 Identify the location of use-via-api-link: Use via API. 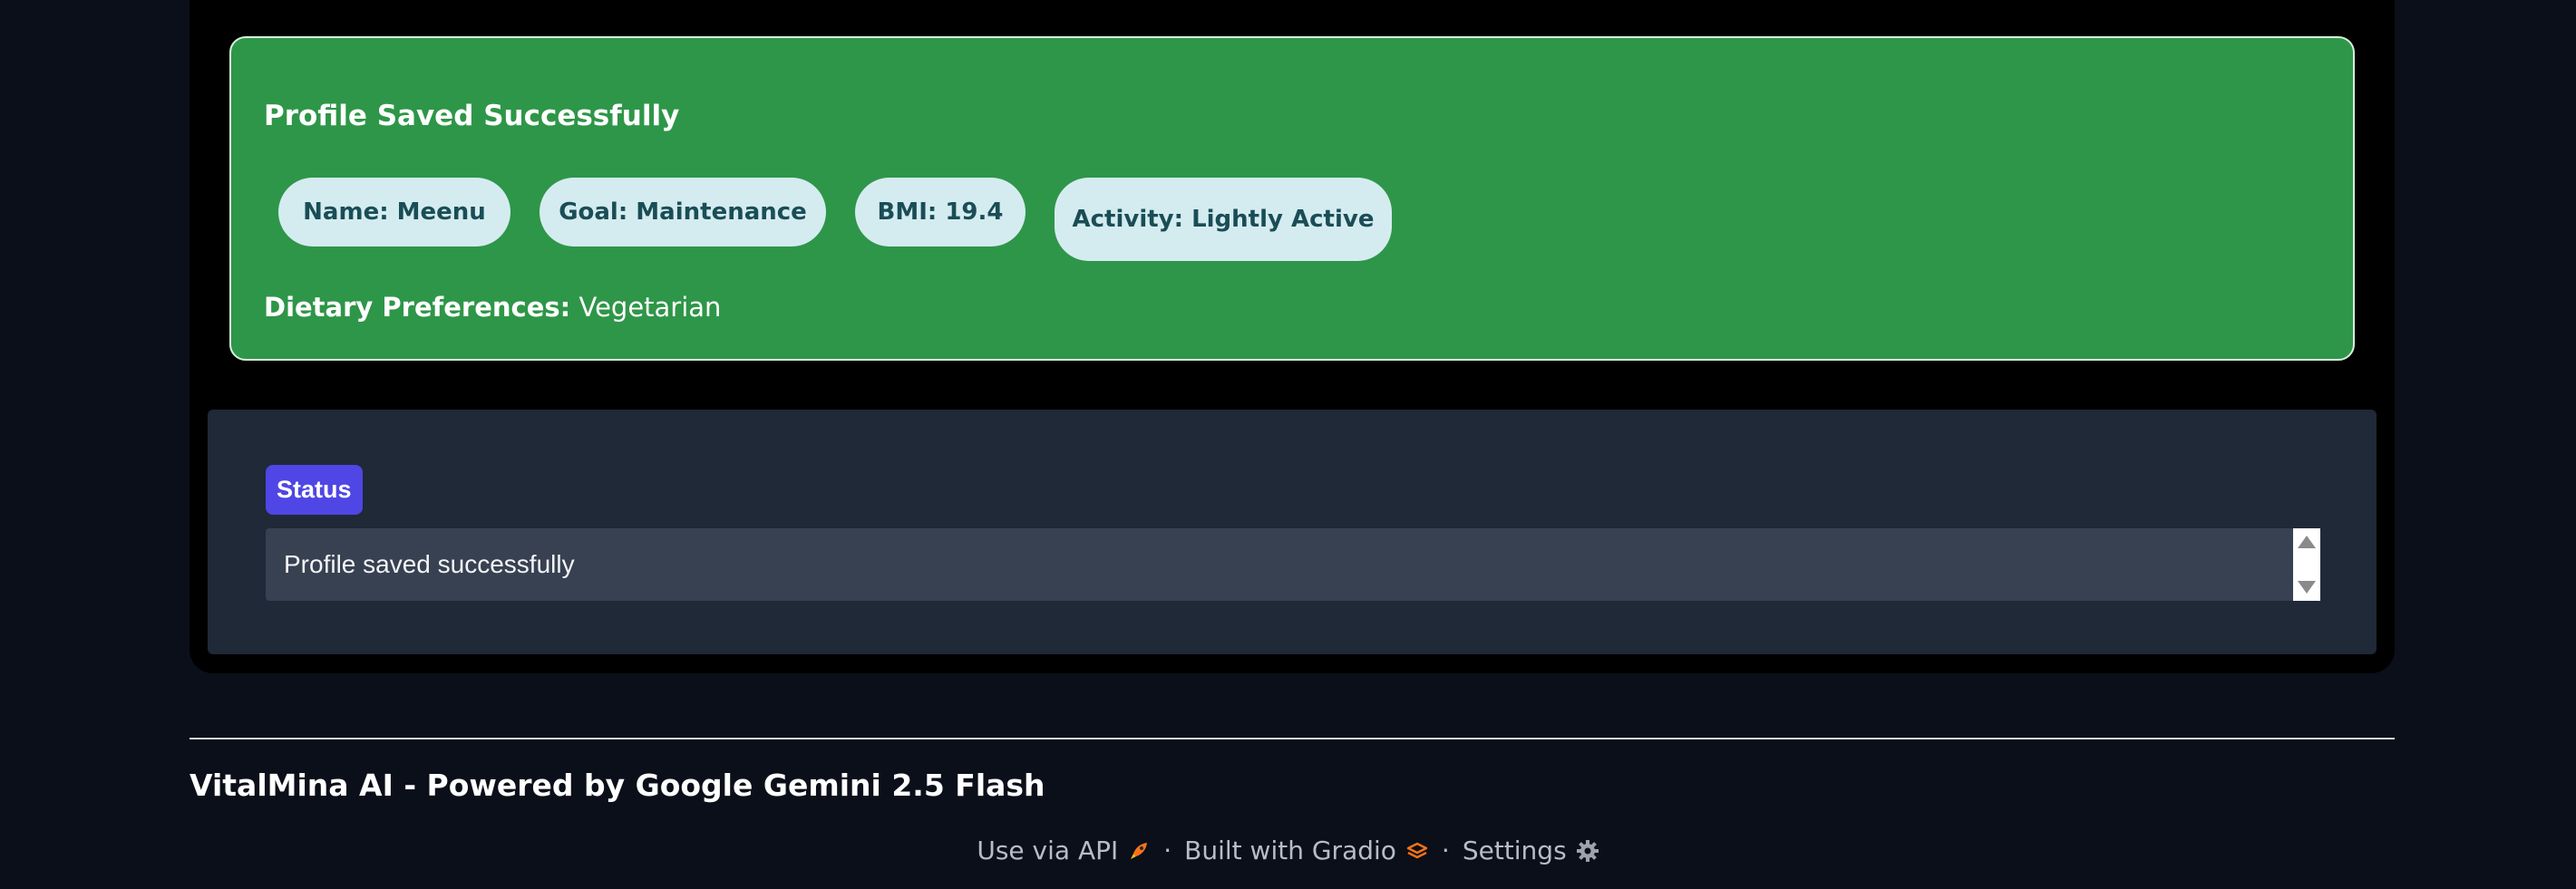
(1064, 850).